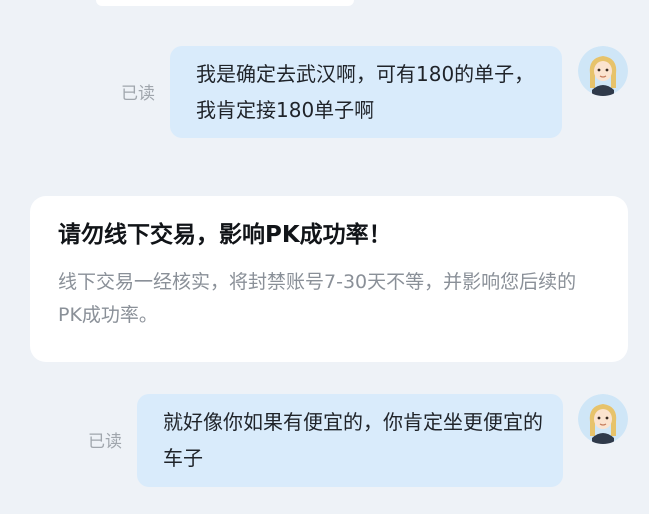 This screenshot has width=649, height=514. What do you see at coordinates (225, 235) in the screenshot?
I see `notice-title: 请勿线下交易，影响PK成功率！` at bounding box center [225, 235].